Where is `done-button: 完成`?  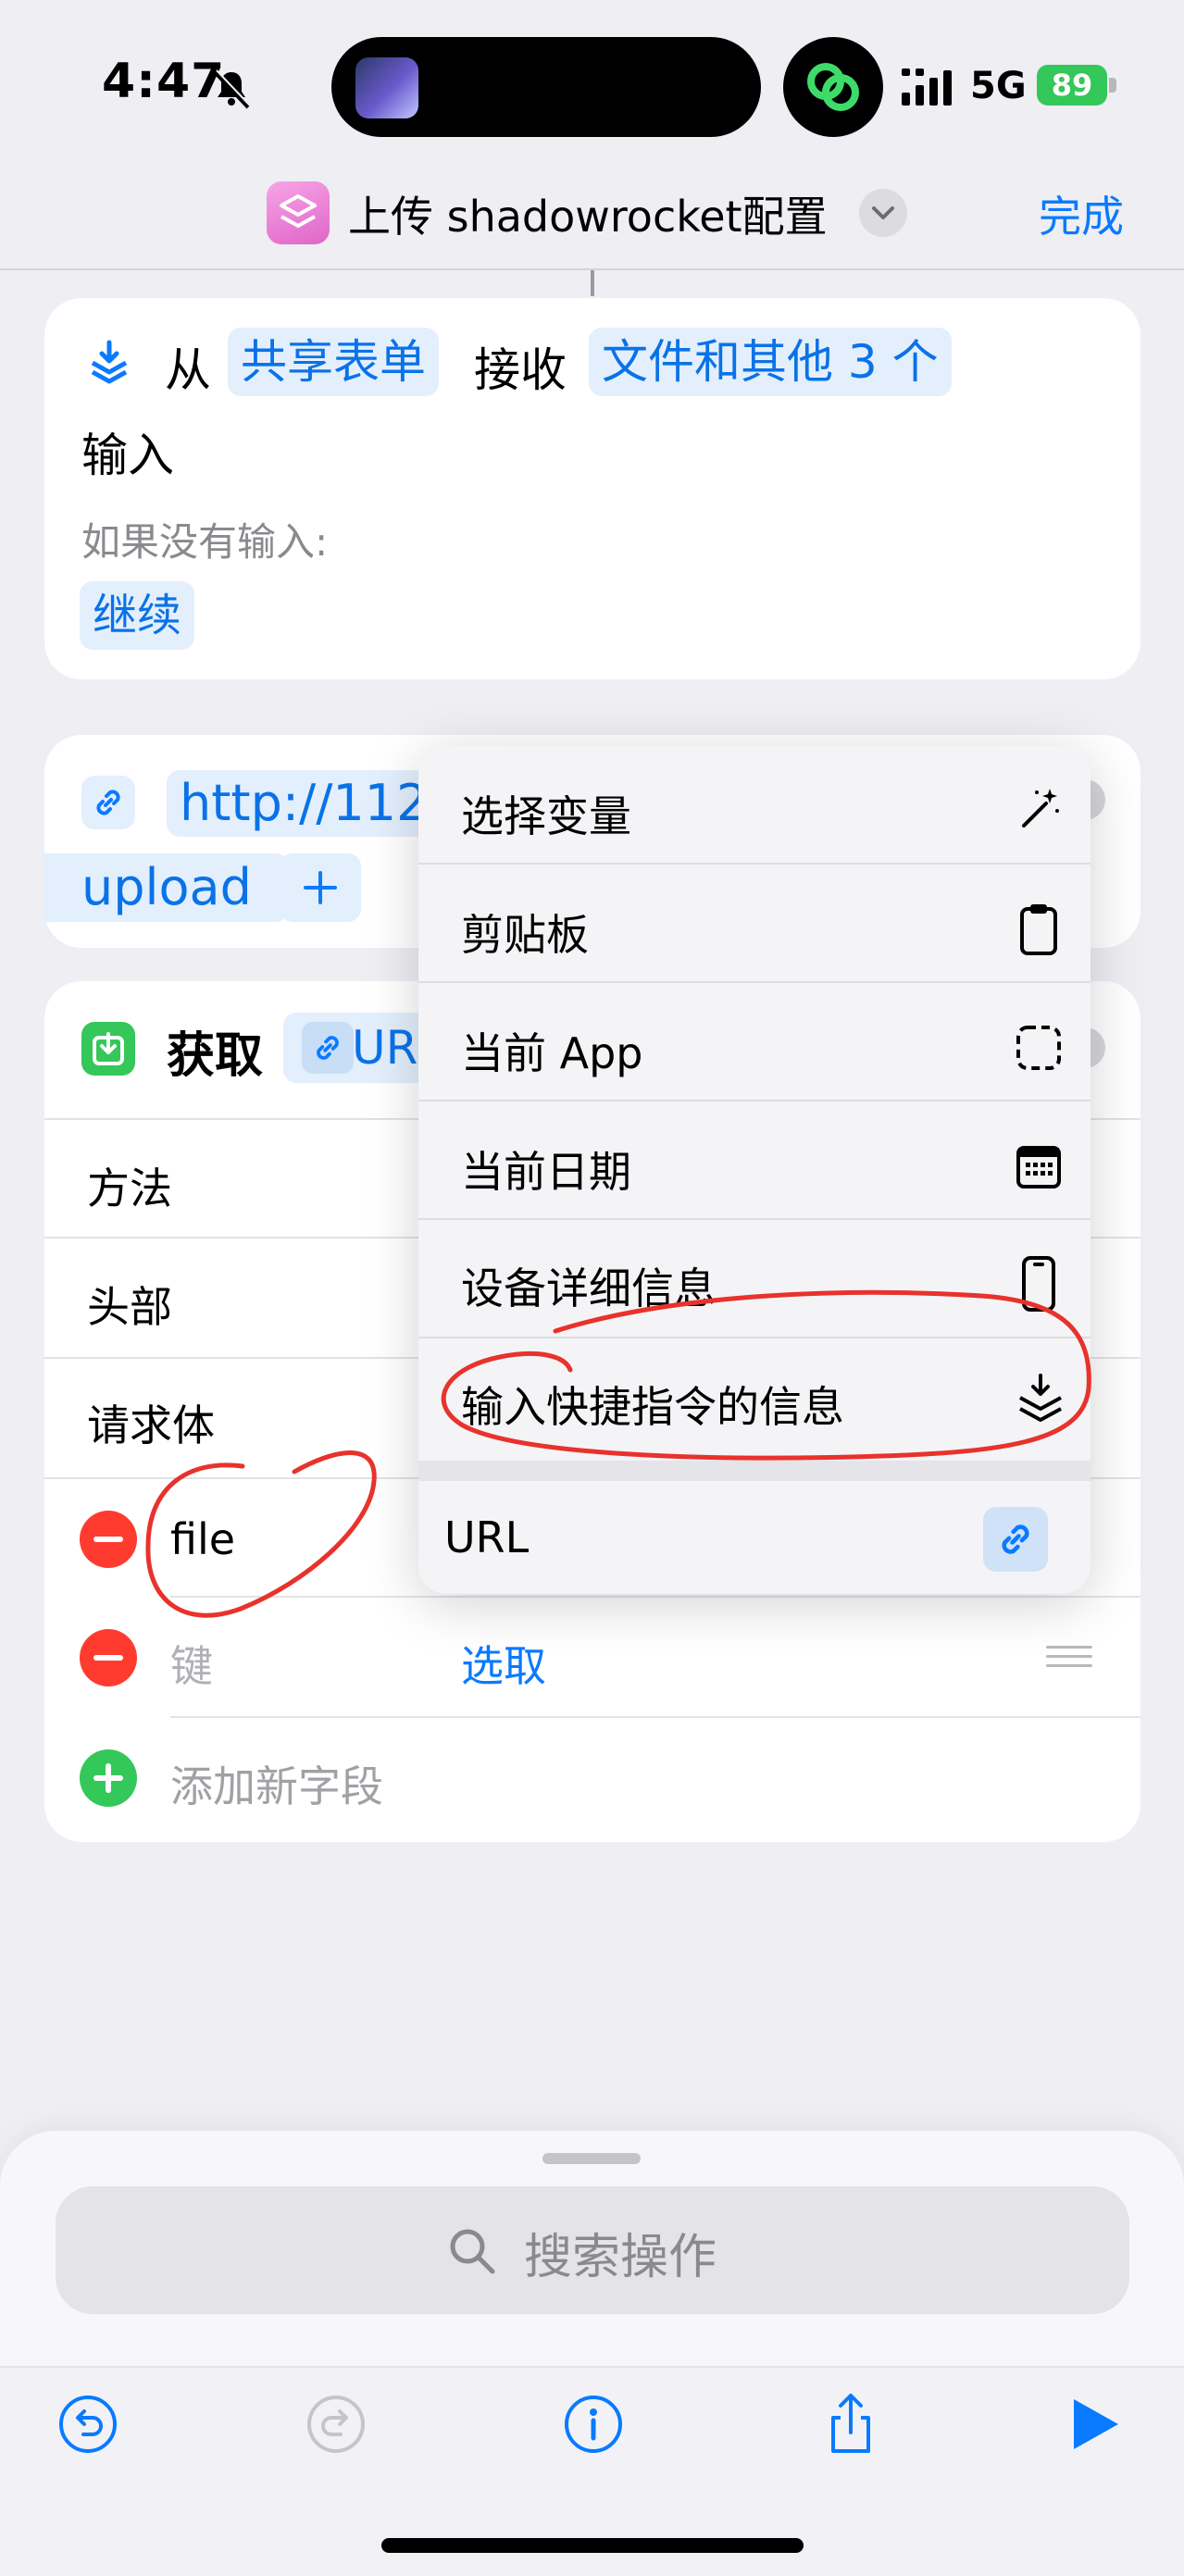
done-button: 完成 is located at coordinates (1081, 213).